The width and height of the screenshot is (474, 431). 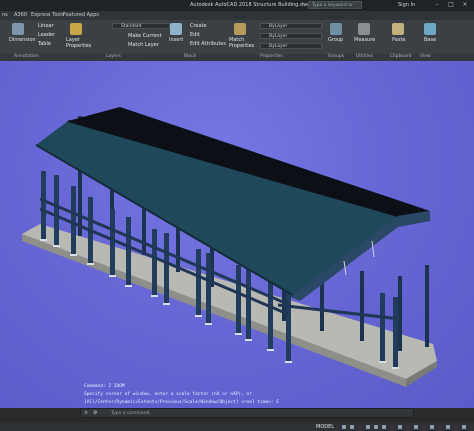 I want to click on command-history-1: Command: Z ZOOM, so click(x=104, y=386).